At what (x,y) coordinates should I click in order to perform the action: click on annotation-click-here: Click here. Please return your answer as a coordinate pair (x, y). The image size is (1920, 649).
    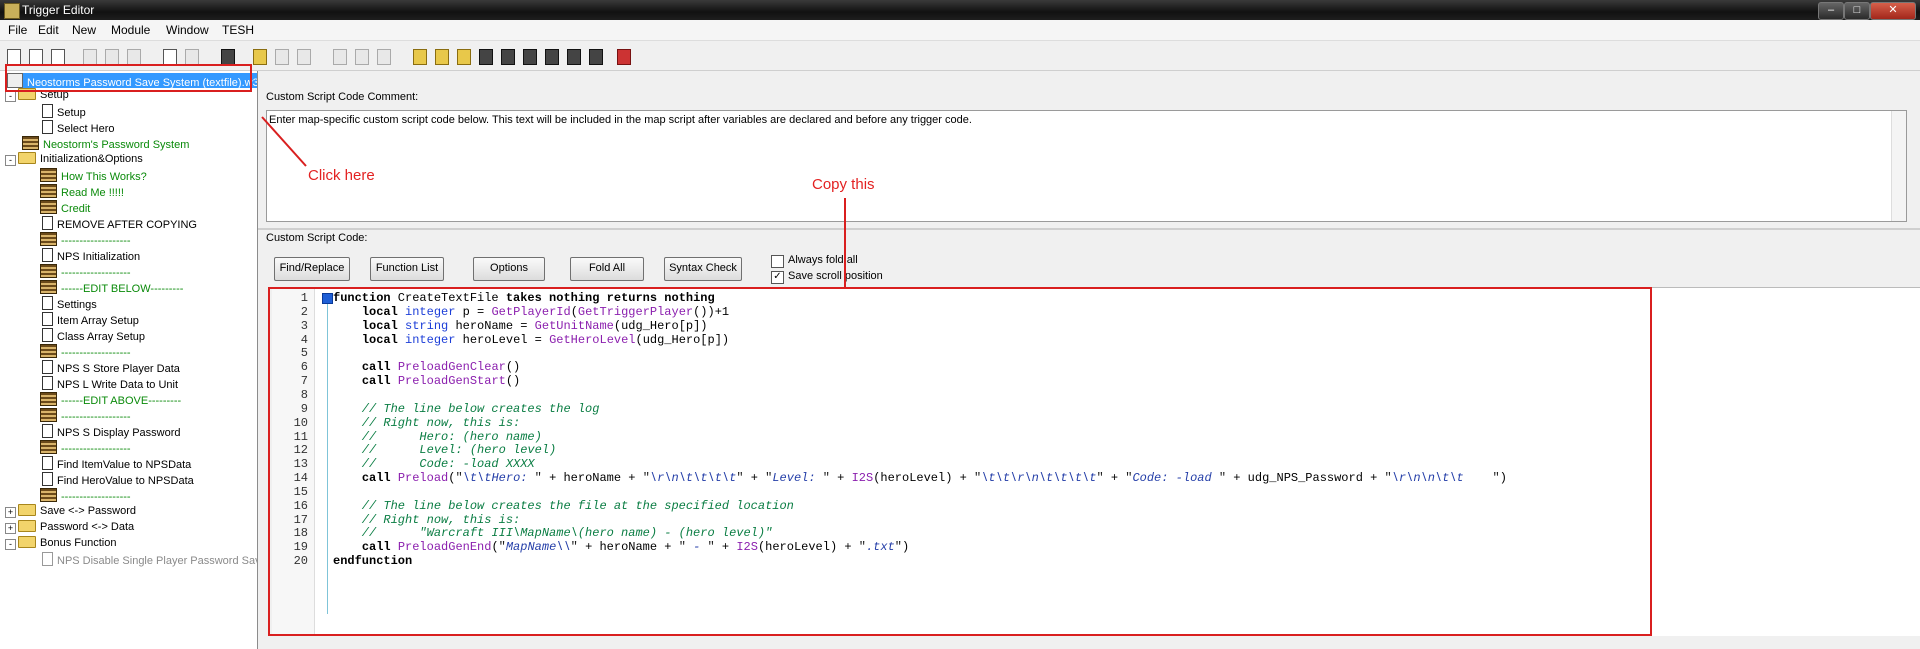
    Looking at the image, I should click on (341, 175).